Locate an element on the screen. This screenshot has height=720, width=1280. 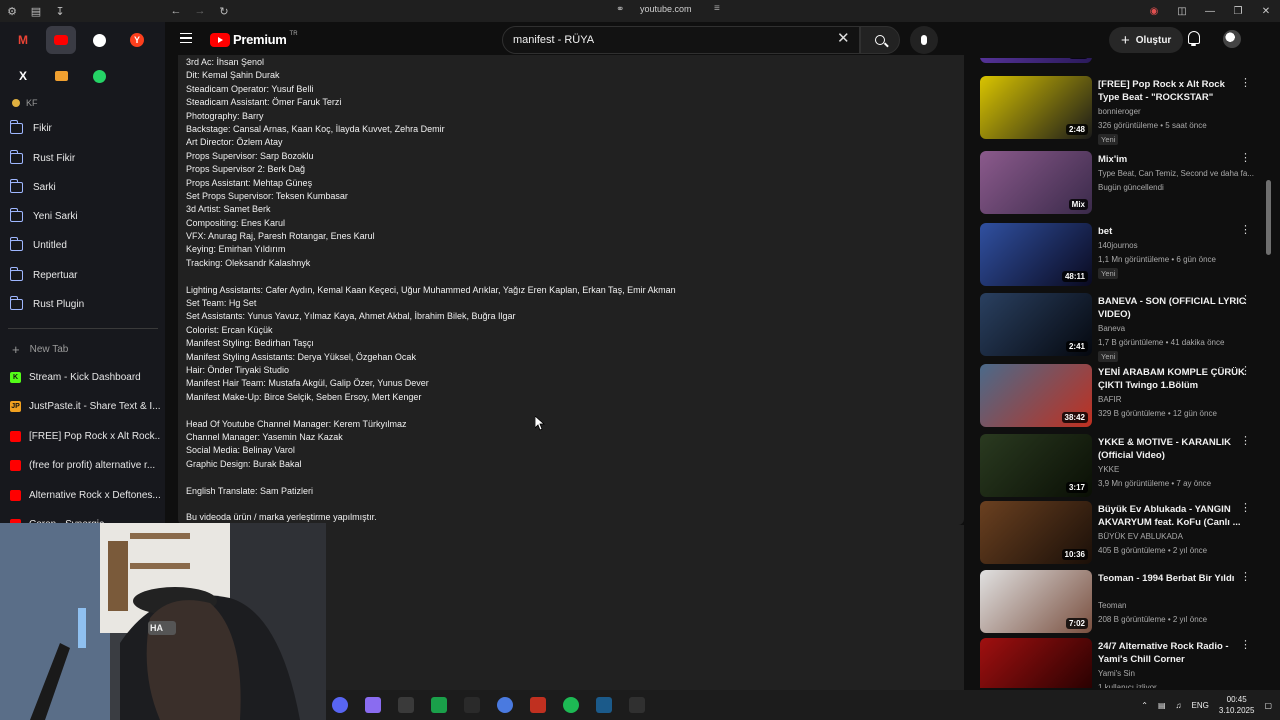
channel-name: YKKE is located at coordinates (1178, 469).